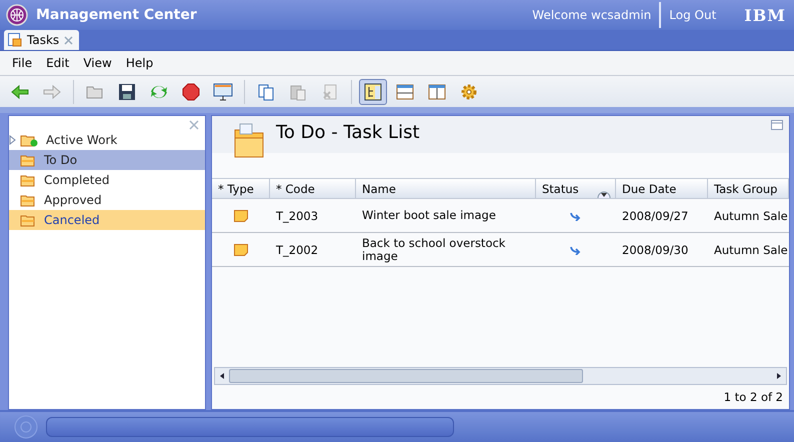  Describe the element at coordinates (576, 188) in the screenshot. I see `column-header: Status` at that location.